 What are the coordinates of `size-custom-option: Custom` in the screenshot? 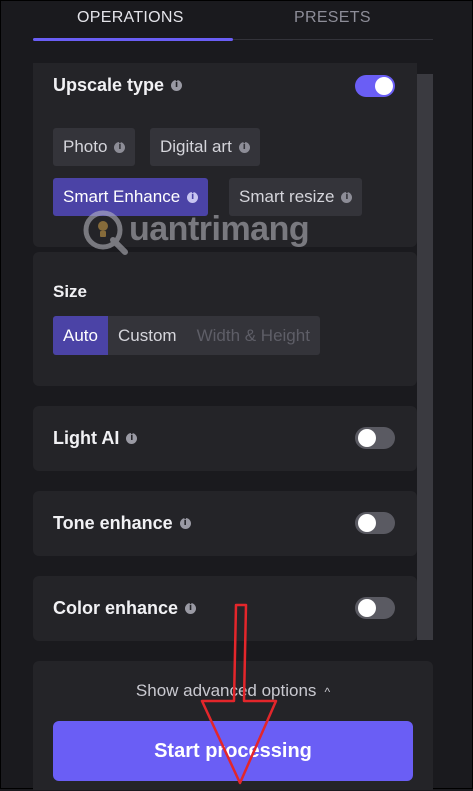 It's located at (147, 335).